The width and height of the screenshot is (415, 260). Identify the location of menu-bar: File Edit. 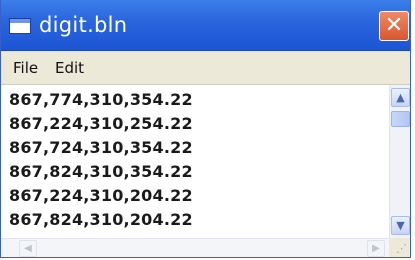
(205, 68).